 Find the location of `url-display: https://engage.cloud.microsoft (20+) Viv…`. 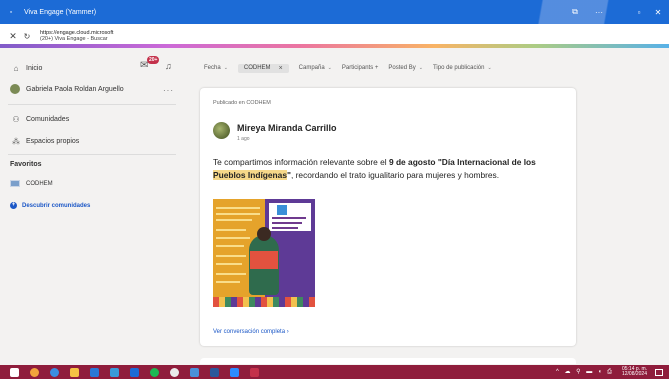

url-display: https://engage.cloud.microsoft (20+) Viv… is located at coordinates (76, 36).